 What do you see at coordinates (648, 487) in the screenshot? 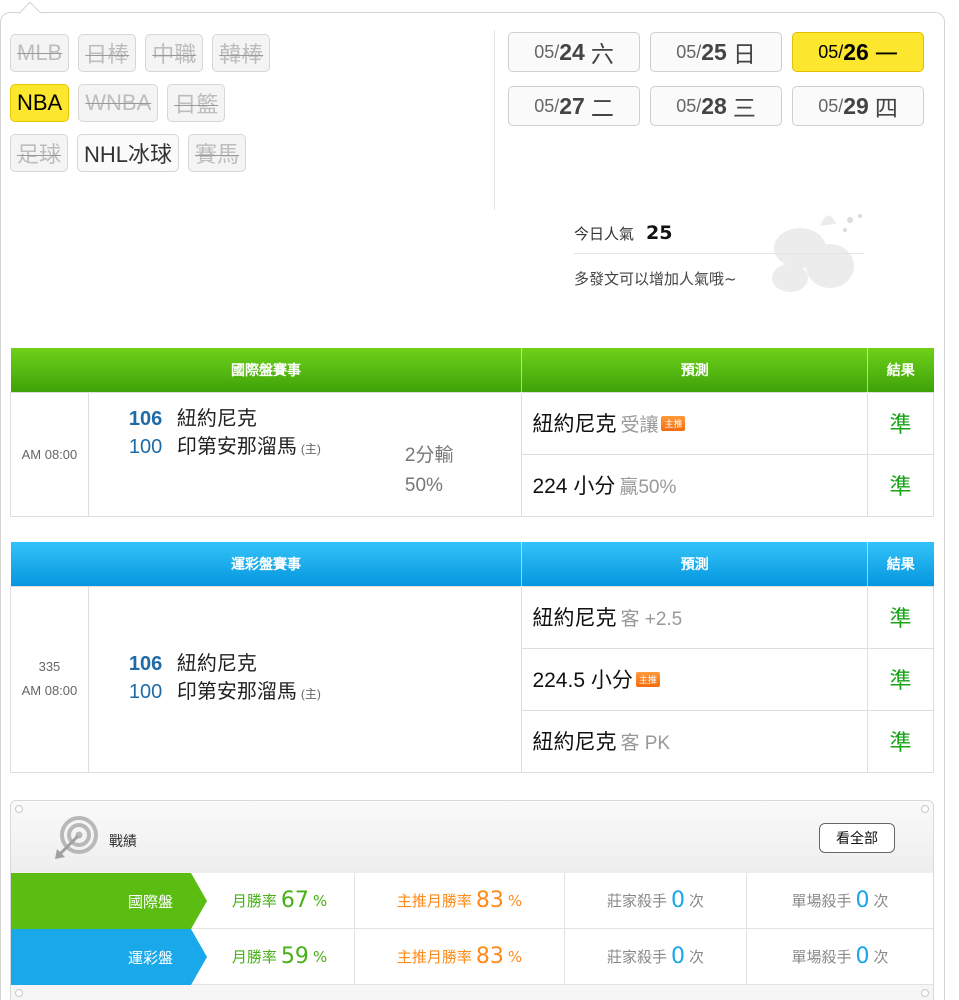
I see `prediction-sub: 贏50%` at bounding box center [648, 487].